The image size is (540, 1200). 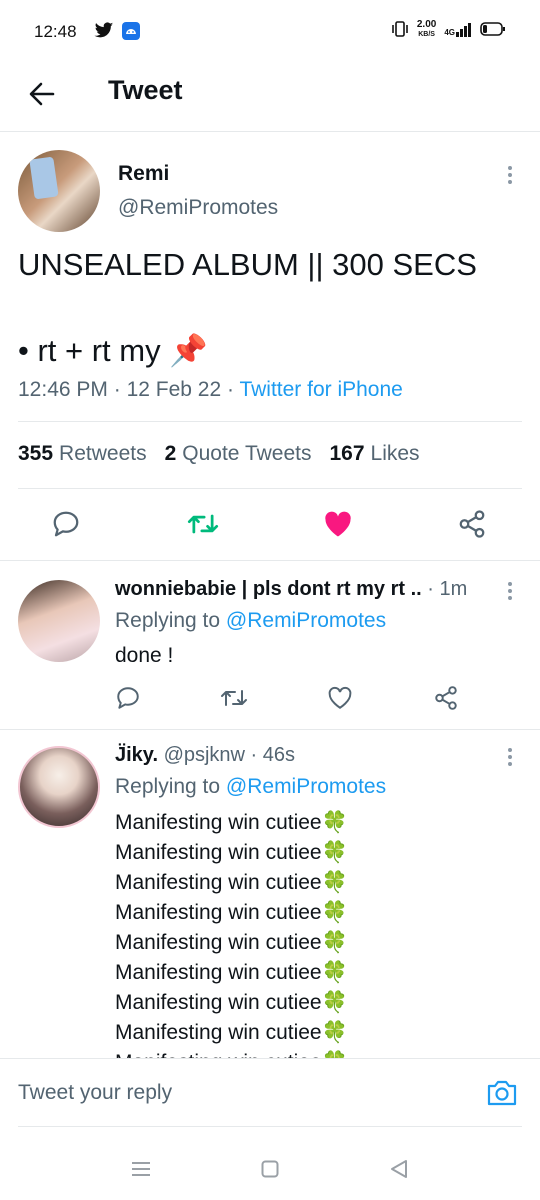 What do you see at coordinates (205, 755) in the screenshot?
I see `reply-author: J̈iky. @psjknw · 46s` at bounding box center [205, 755].